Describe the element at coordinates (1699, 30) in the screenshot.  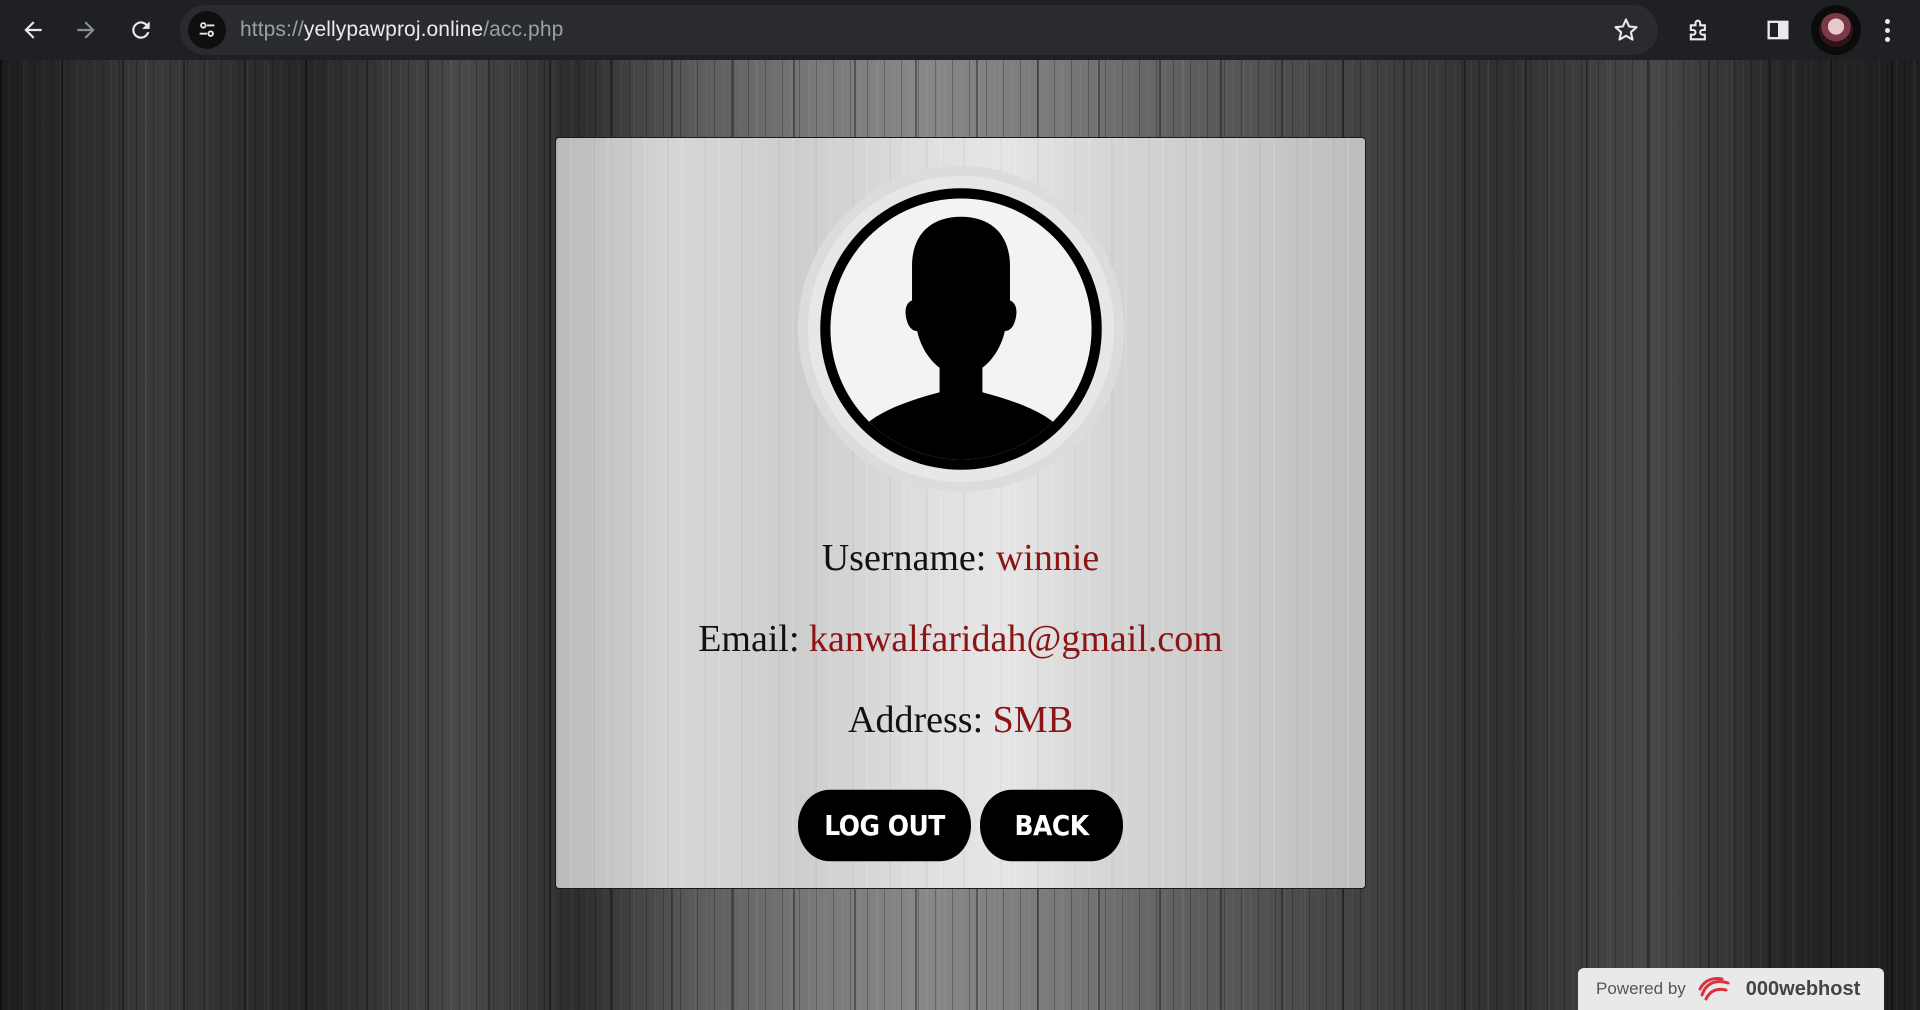
I see `extensions-icon` at that location.